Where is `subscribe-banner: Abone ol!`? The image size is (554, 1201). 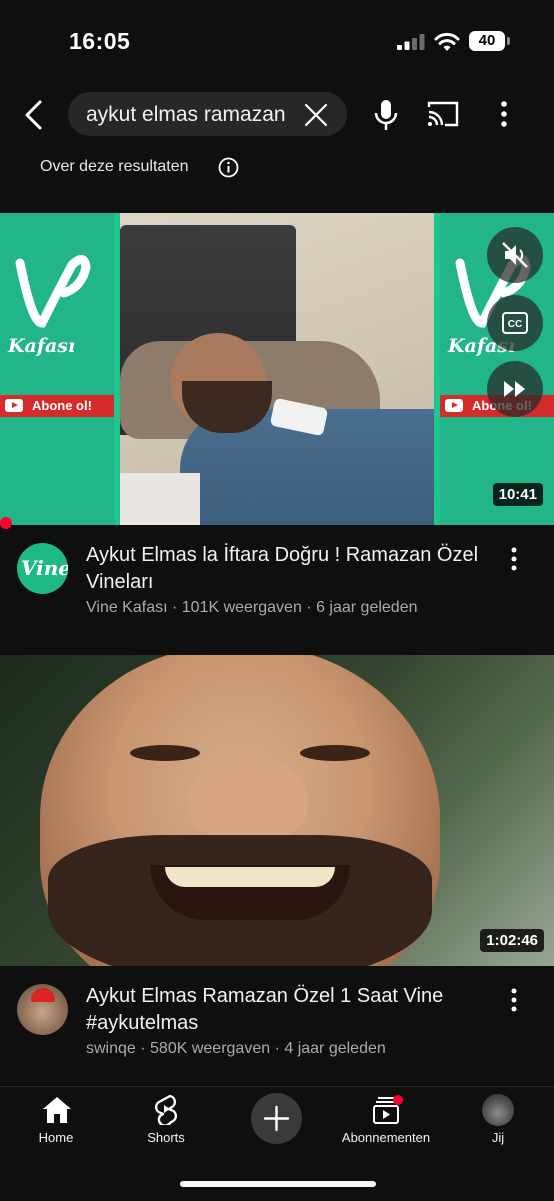 subscribe-banner: Abone ol! is located at coordinates (57, 406).